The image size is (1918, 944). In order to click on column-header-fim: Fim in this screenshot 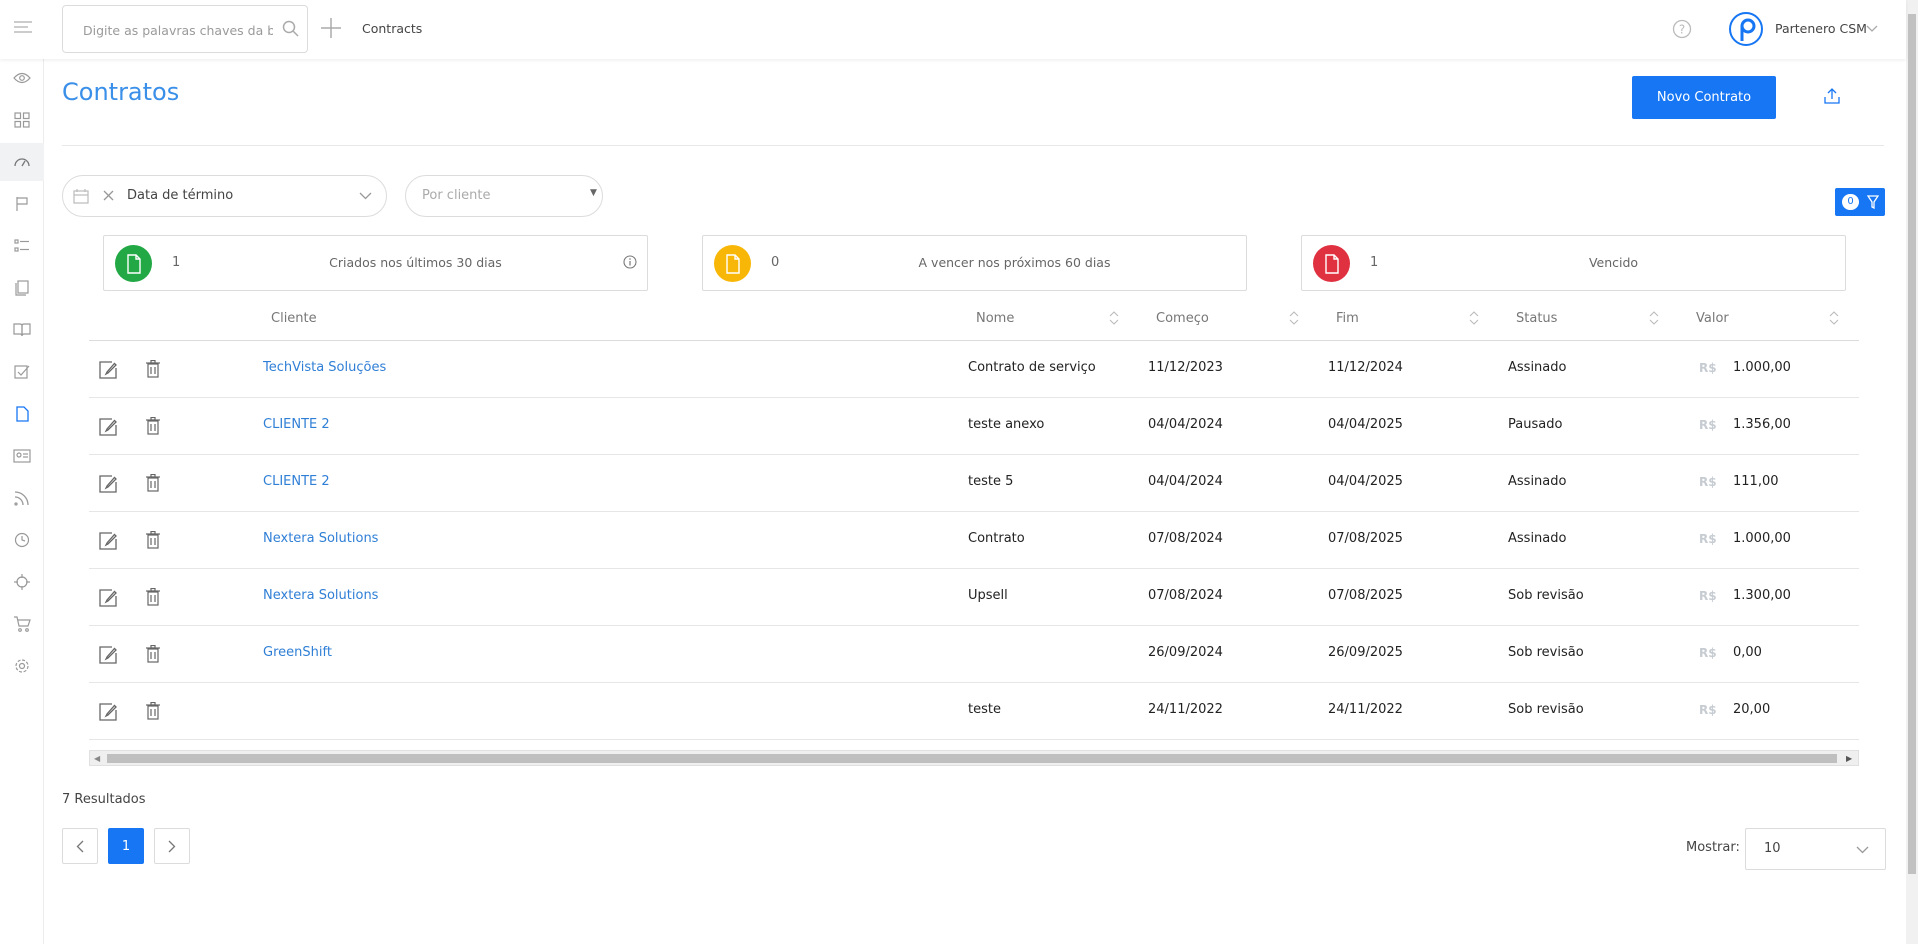, I will do `click(1347, 318)`.